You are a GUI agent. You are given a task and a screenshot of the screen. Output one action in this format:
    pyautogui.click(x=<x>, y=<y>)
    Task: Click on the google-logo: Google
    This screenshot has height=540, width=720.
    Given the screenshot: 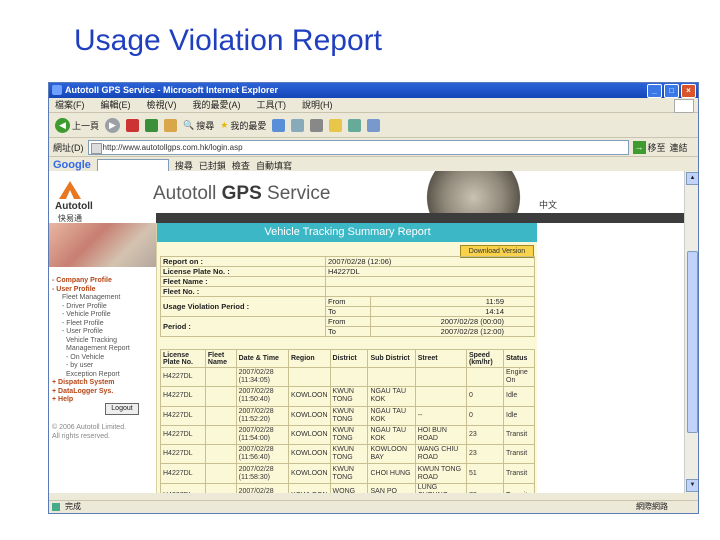 What is the action you would take?
    pyautogui.click(x=72, y=165)
    